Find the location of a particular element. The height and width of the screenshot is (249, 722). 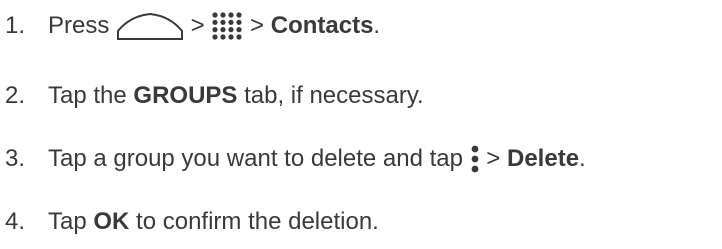

apps-grid-icon is located at coordinates (227, 26).